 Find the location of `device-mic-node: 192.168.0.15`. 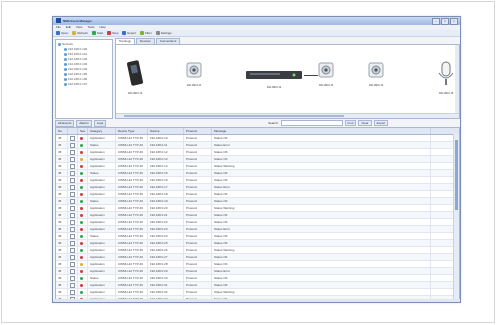

device-mic-node: 192.168.0.15 is located at coordinates (446, 77).